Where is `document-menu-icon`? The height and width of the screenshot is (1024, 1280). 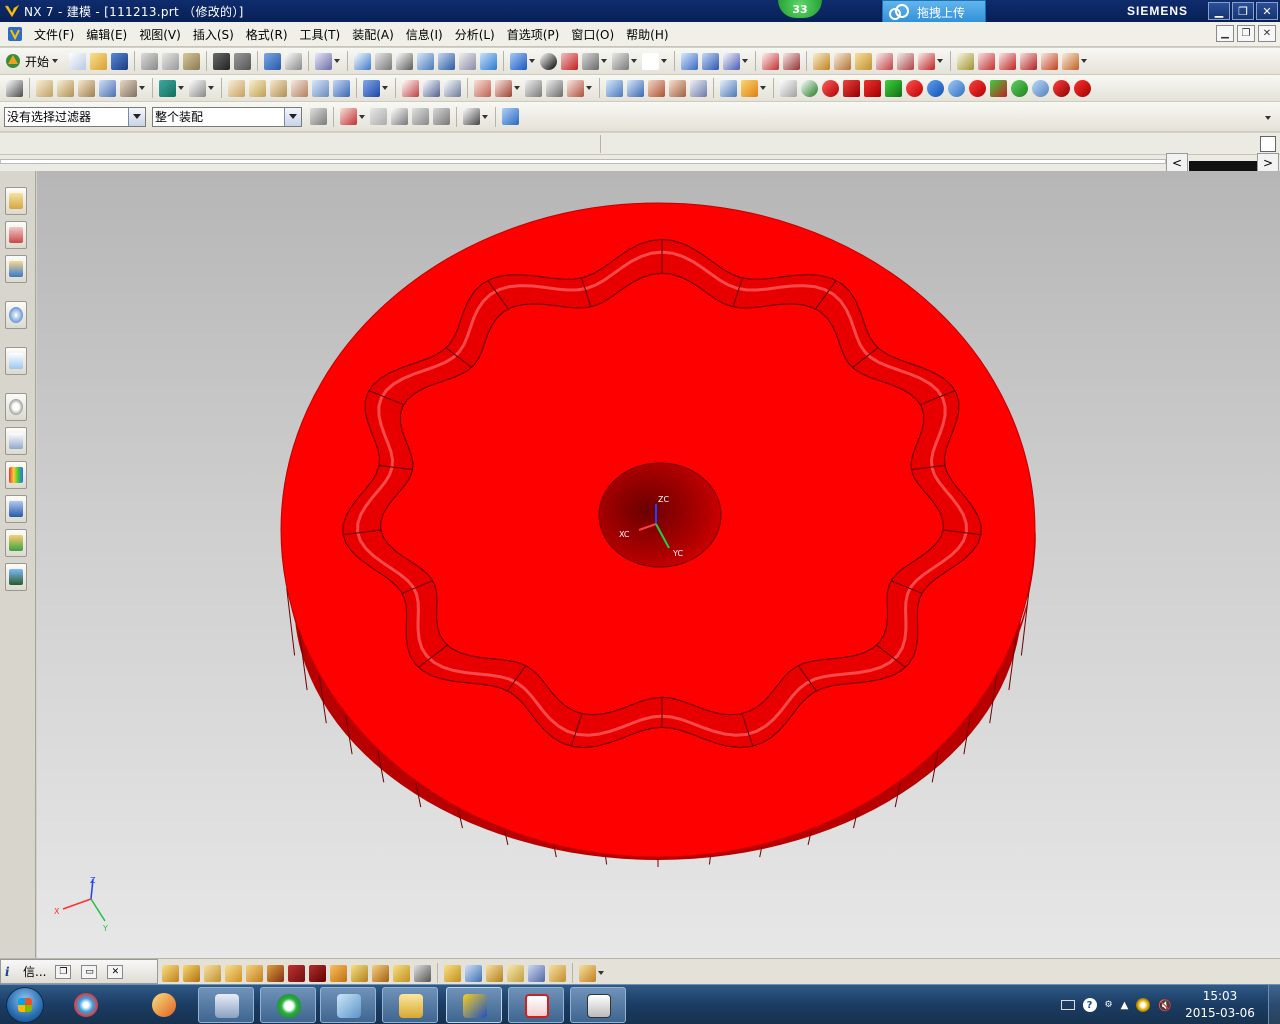 document-menu-icon is located at coordinates (15, 34).